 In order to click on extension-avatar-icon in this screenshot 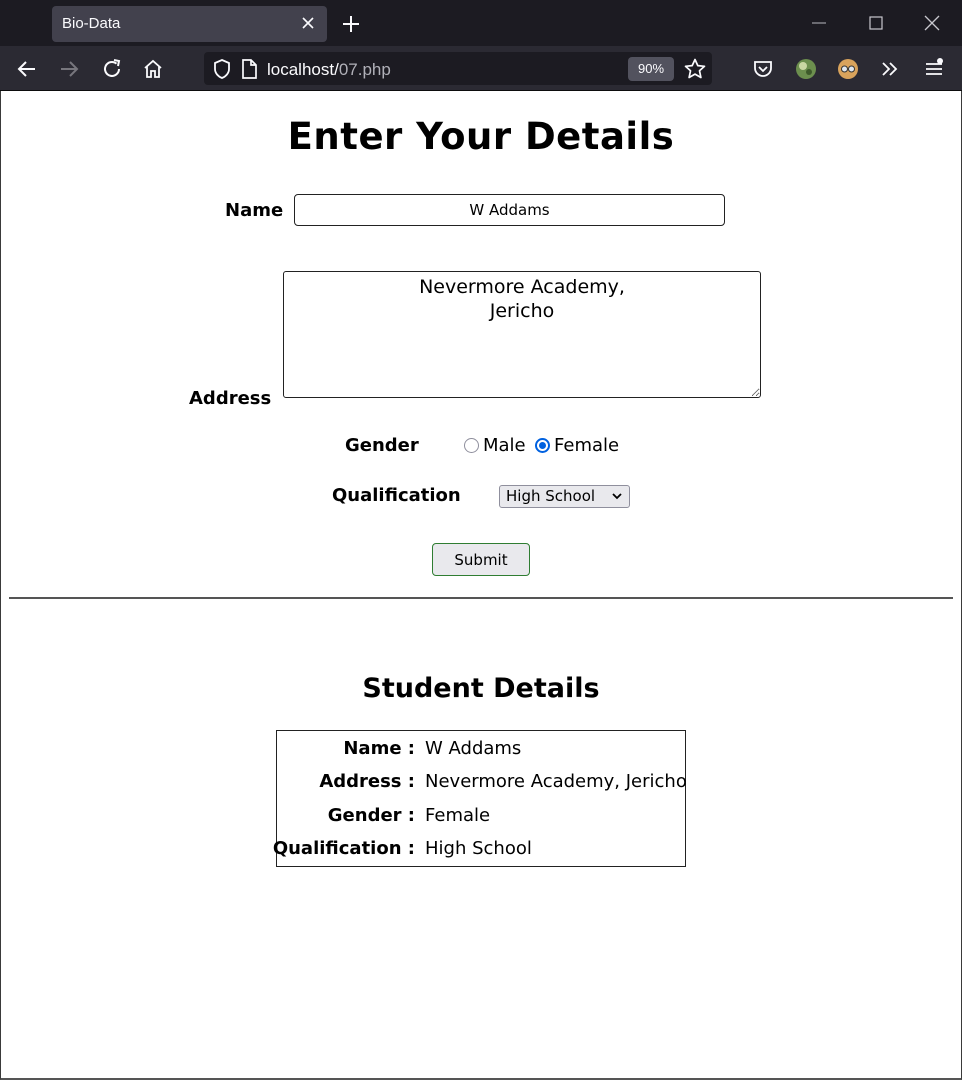, I will do `click(848, 69)`.